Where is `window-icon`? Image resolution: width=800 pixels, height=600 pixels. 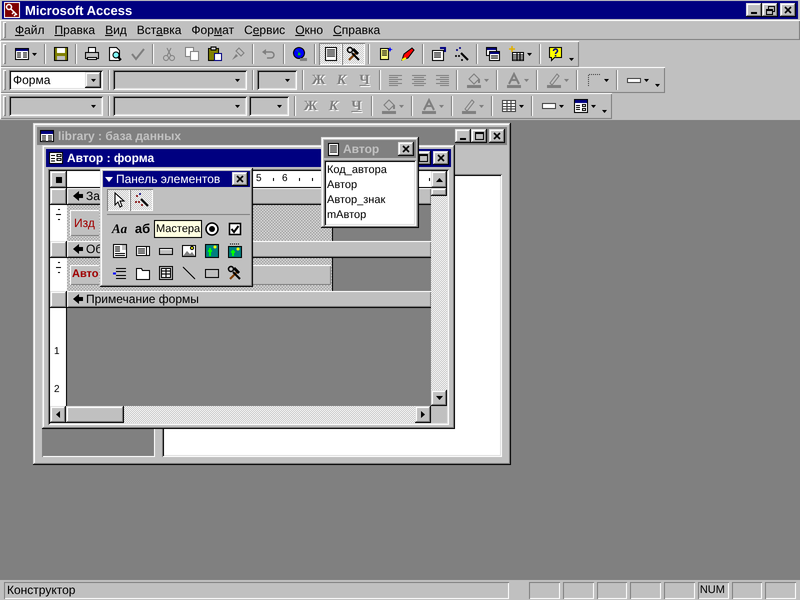 window-icon is located at coordinates (47, 136).